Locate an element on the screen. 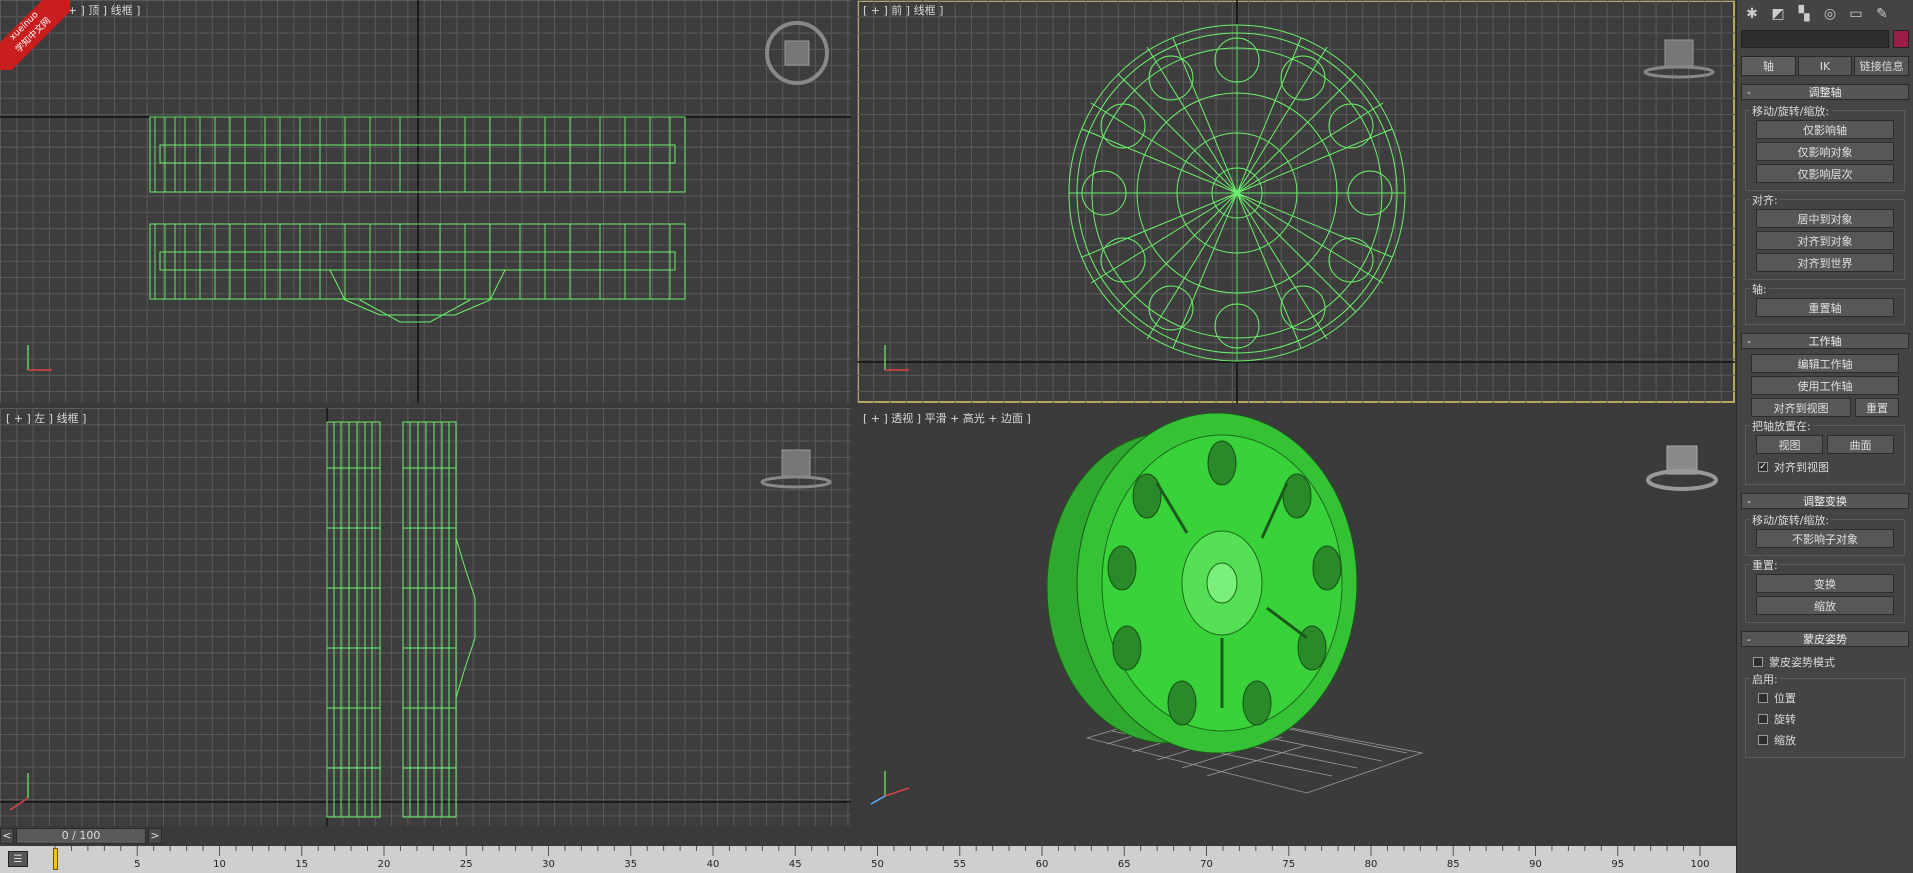 This screenshot has width=1913, height=873. ruler-tick-label: 30 is located at coordinates (548, 864).